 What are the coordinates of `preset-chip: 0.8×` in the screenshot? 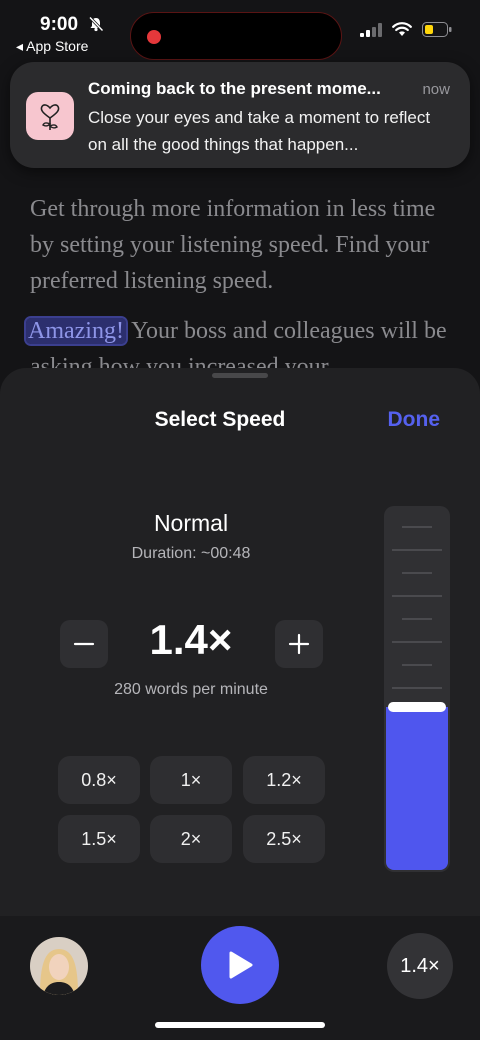 It's located at (99, 780).